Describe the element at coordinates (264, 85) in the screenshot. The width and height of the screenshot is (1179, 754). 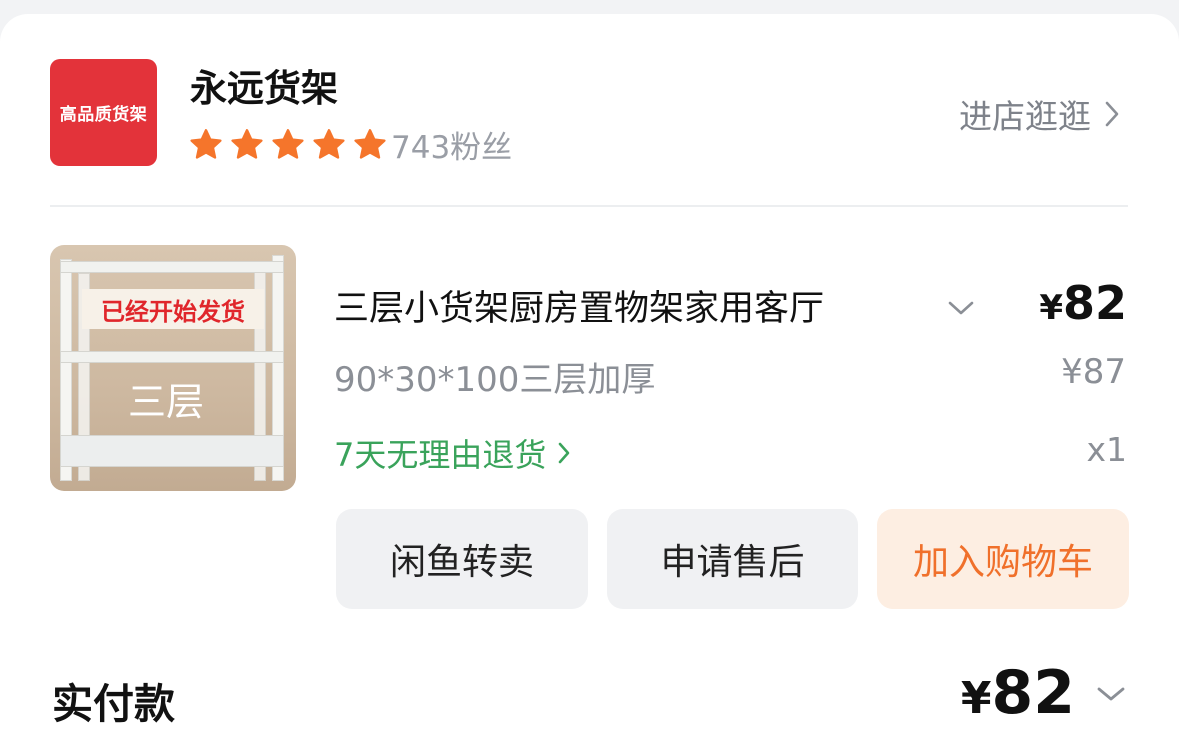
I see `shop-name: 永远货架` at that location.